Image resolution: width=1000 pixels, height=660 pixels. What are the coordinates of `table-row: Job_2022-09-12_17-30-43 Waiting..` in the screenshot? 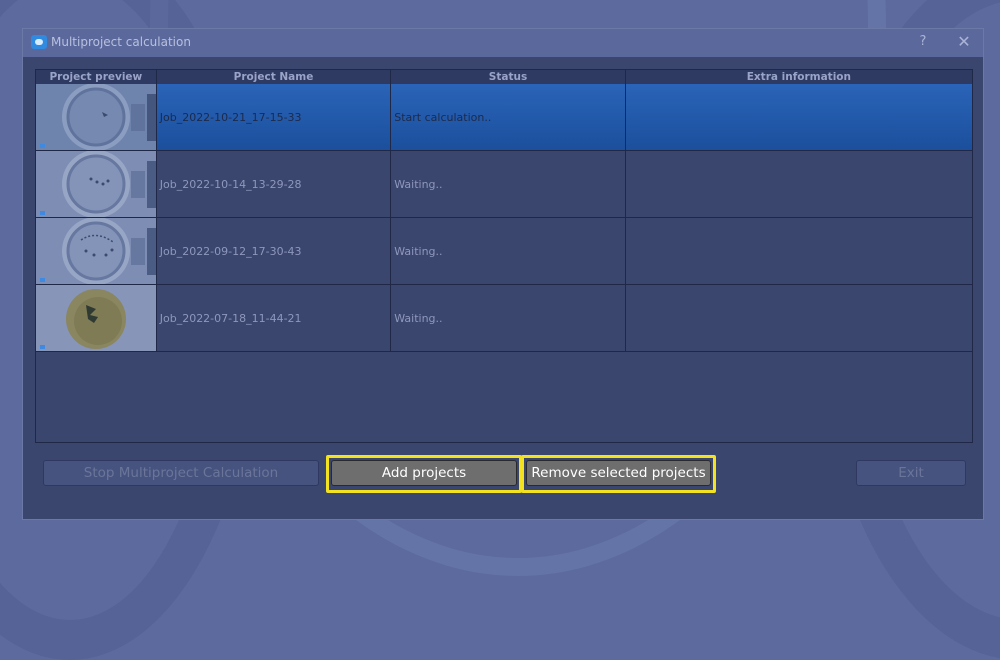 It's located at (504, 251).